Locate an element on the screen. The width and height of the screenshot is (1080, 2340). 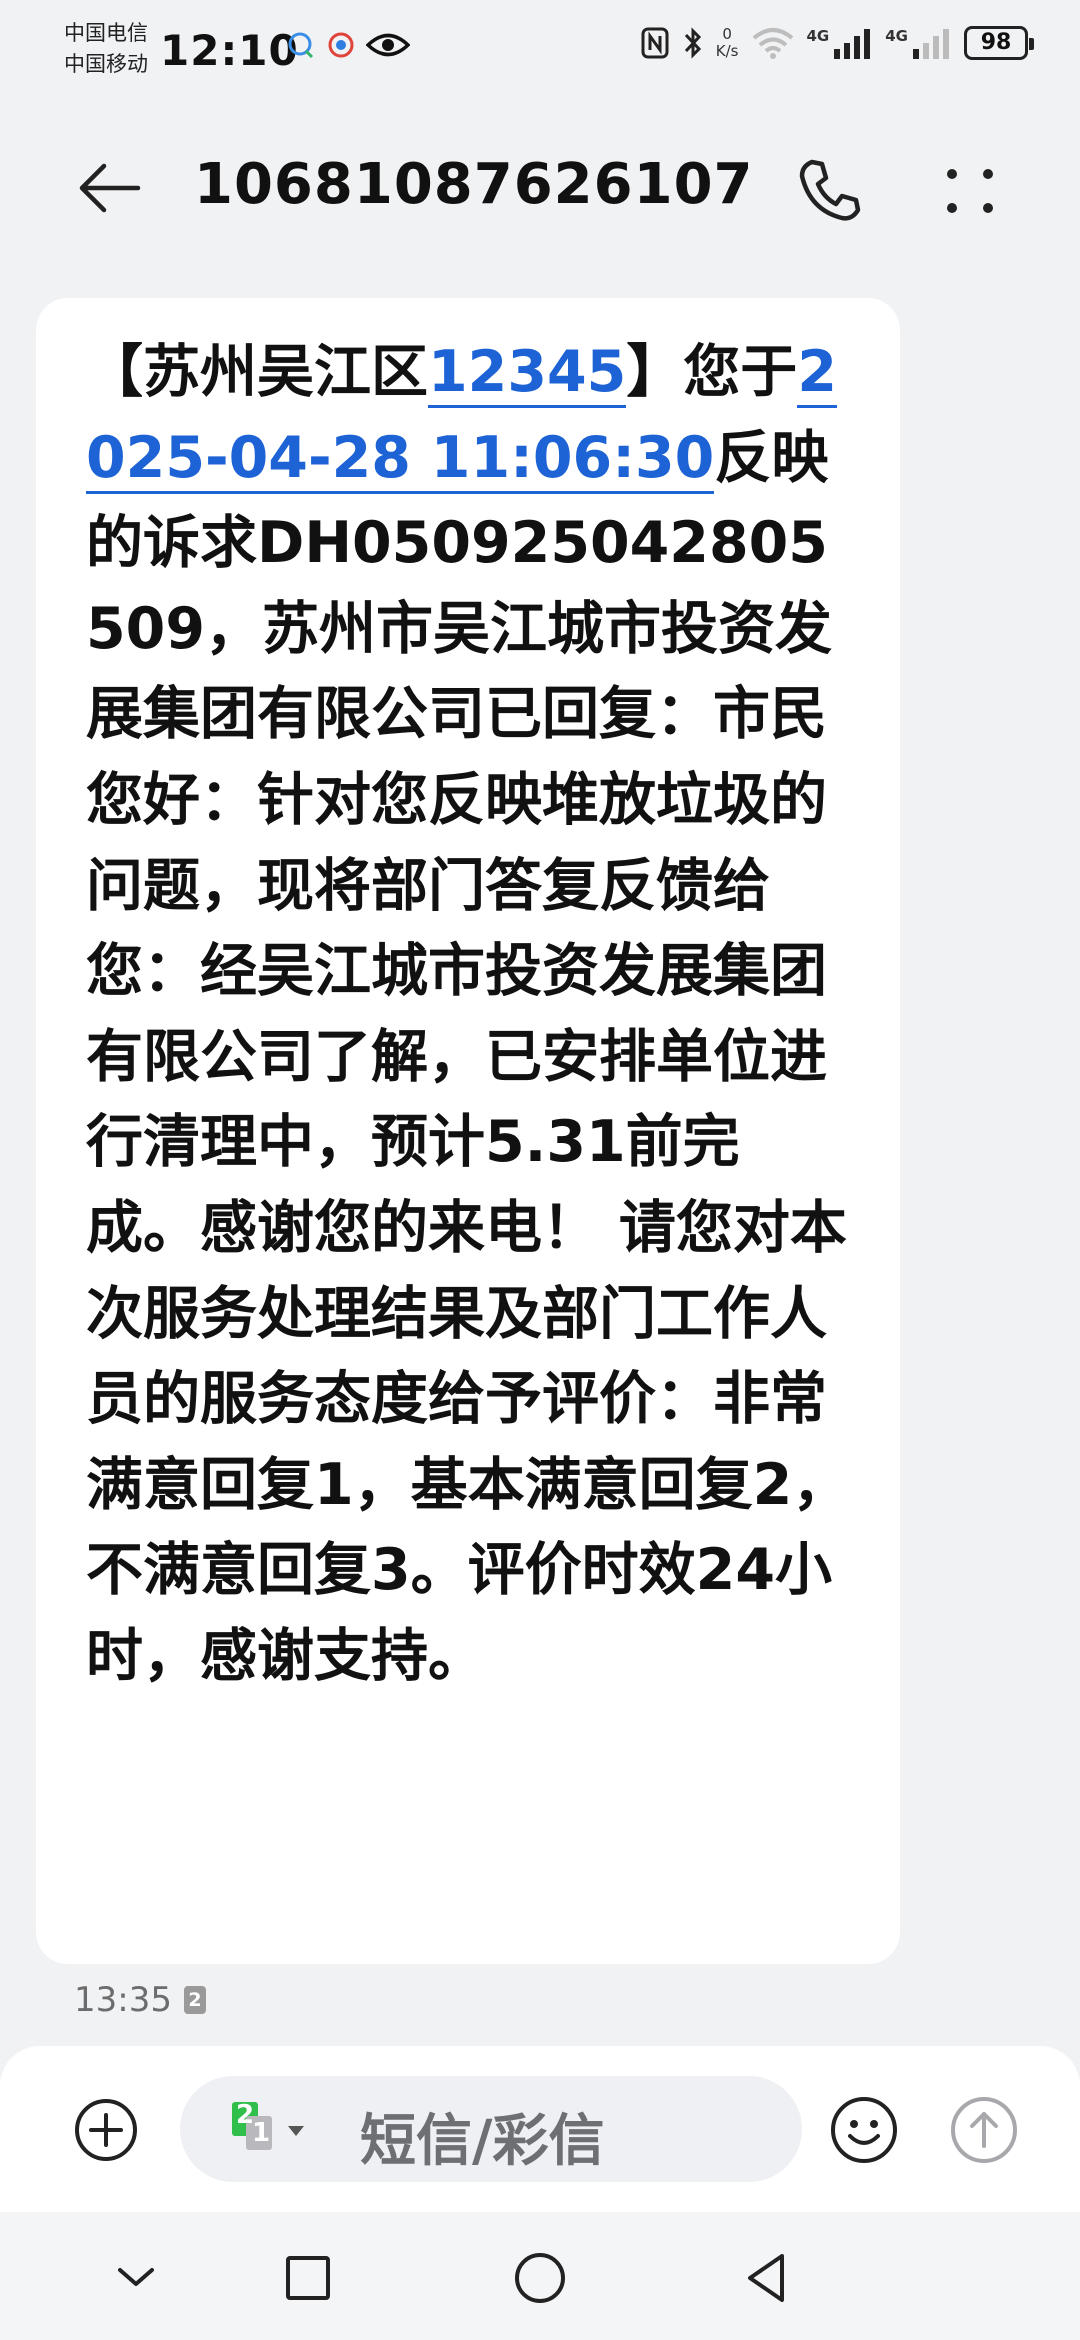
status-bar: 中国电信 中国移动 12:10 0 K/s 4G 4G 98 is located at coordinates (540, 52).